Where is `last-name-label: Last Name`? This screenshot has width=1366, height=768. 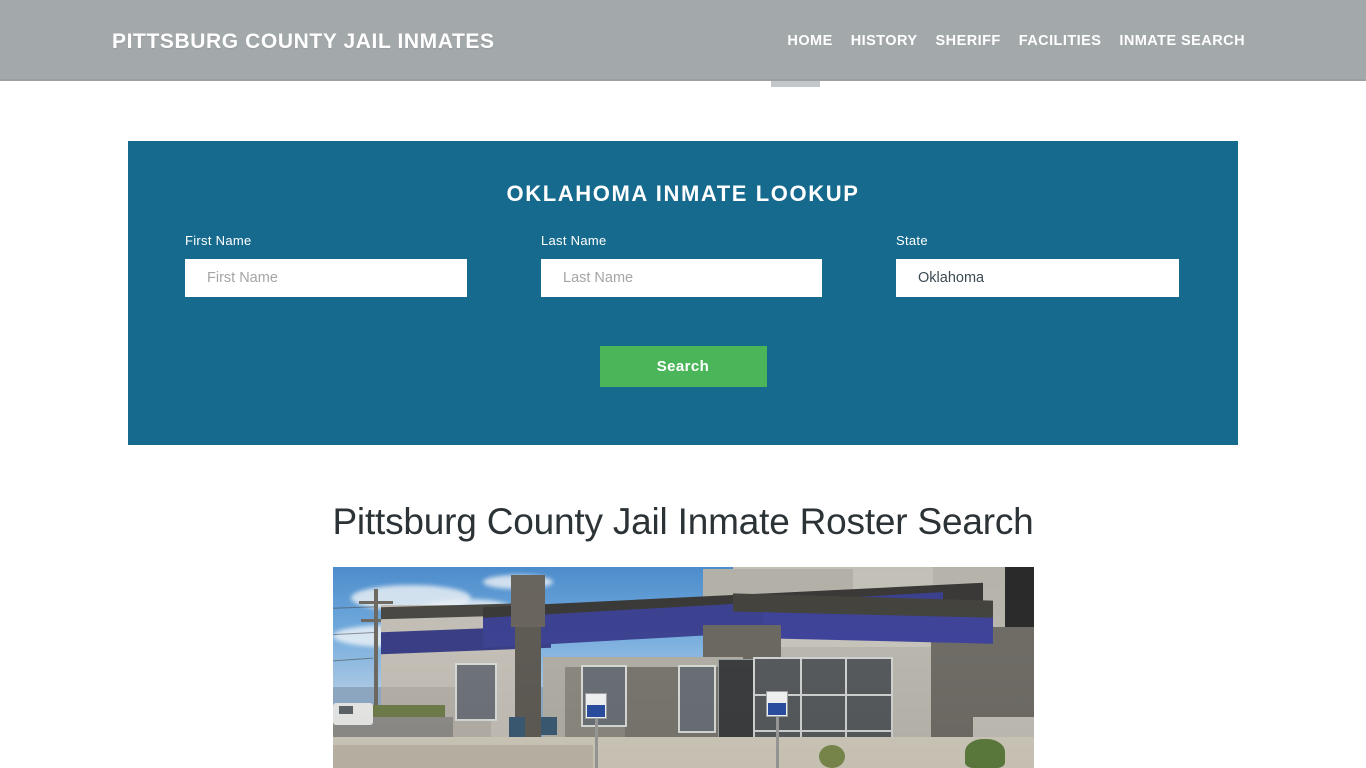
last-name-label: Last Name is located at coordinates (574, 240).